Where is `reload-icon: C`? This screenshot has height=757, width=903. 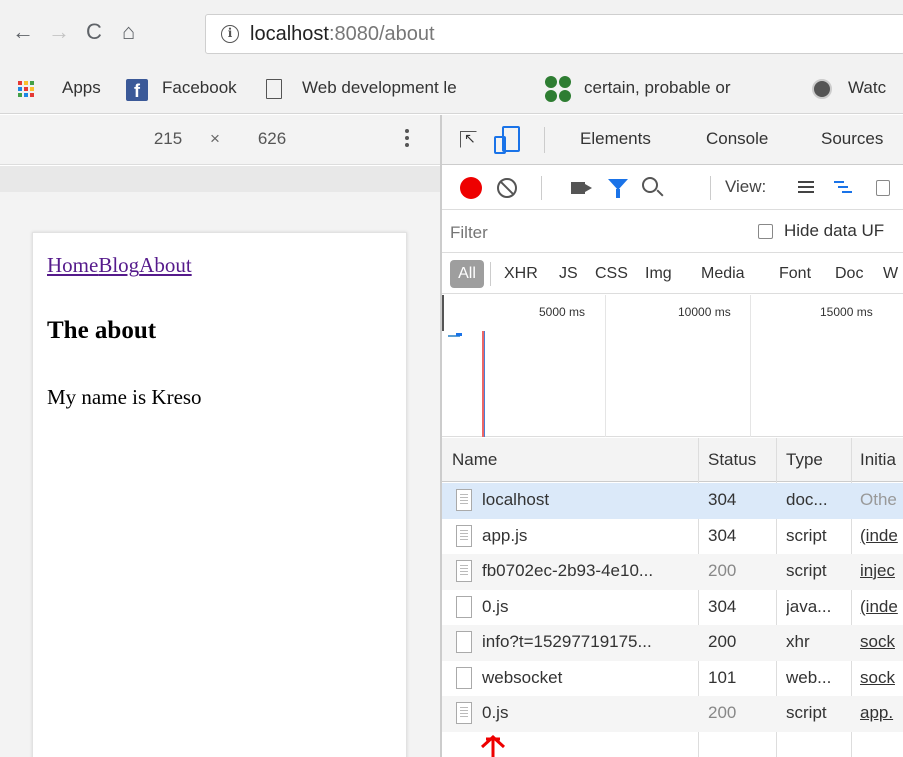
reload-icon: C is located at coordinates (94, 32).